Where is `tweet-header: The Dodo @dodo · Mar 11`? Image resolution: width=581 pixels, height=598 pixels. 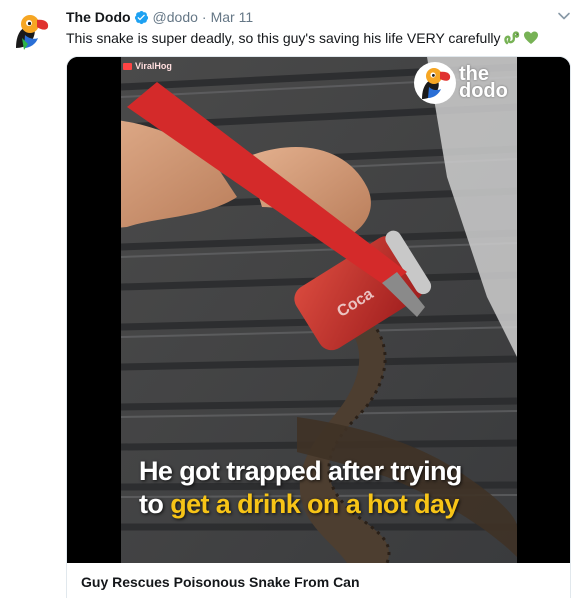 tweet-header: The Dodo @dodo · Mar 11 is located at coordinates (159, 17).